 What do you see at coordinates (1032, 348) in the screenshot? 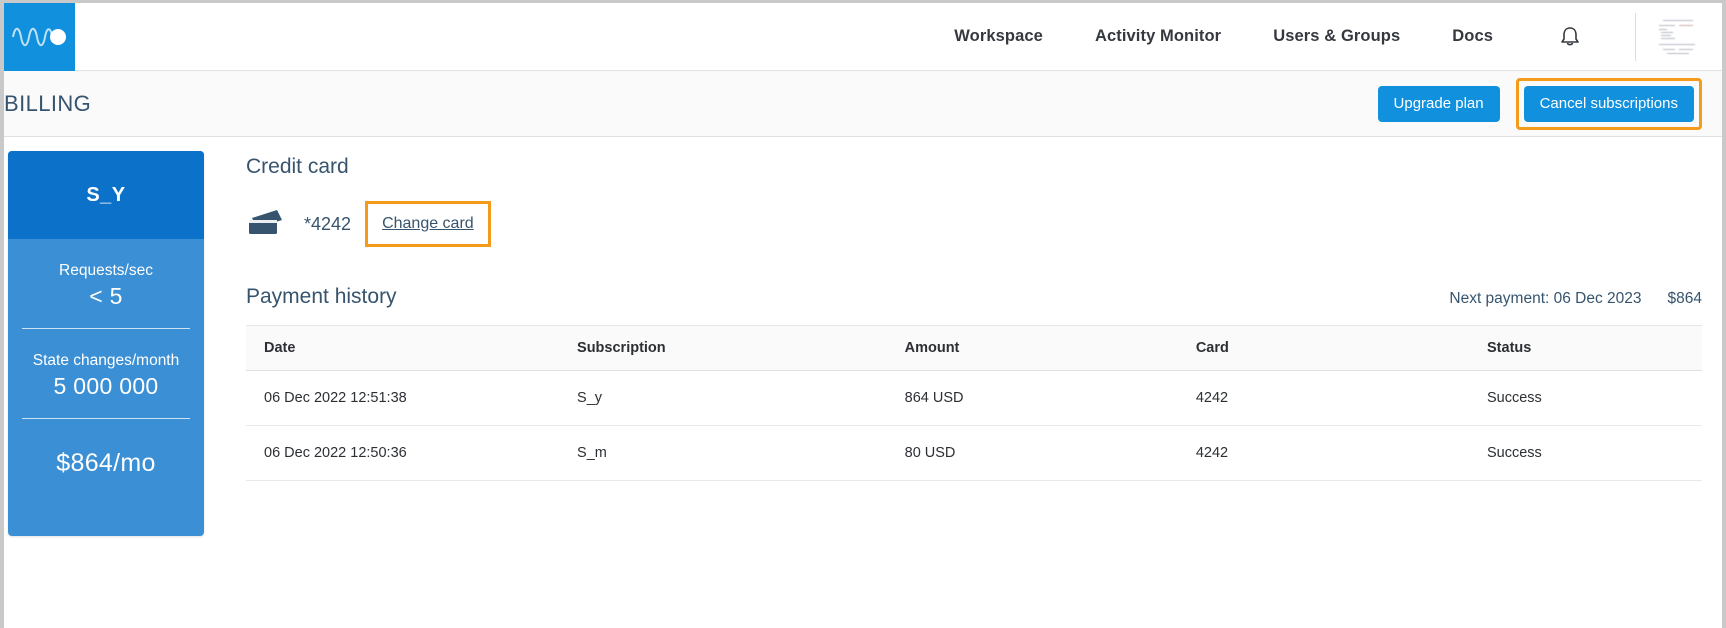
I see `column-header-amount: Amount` at bounding box center [1032, 348].